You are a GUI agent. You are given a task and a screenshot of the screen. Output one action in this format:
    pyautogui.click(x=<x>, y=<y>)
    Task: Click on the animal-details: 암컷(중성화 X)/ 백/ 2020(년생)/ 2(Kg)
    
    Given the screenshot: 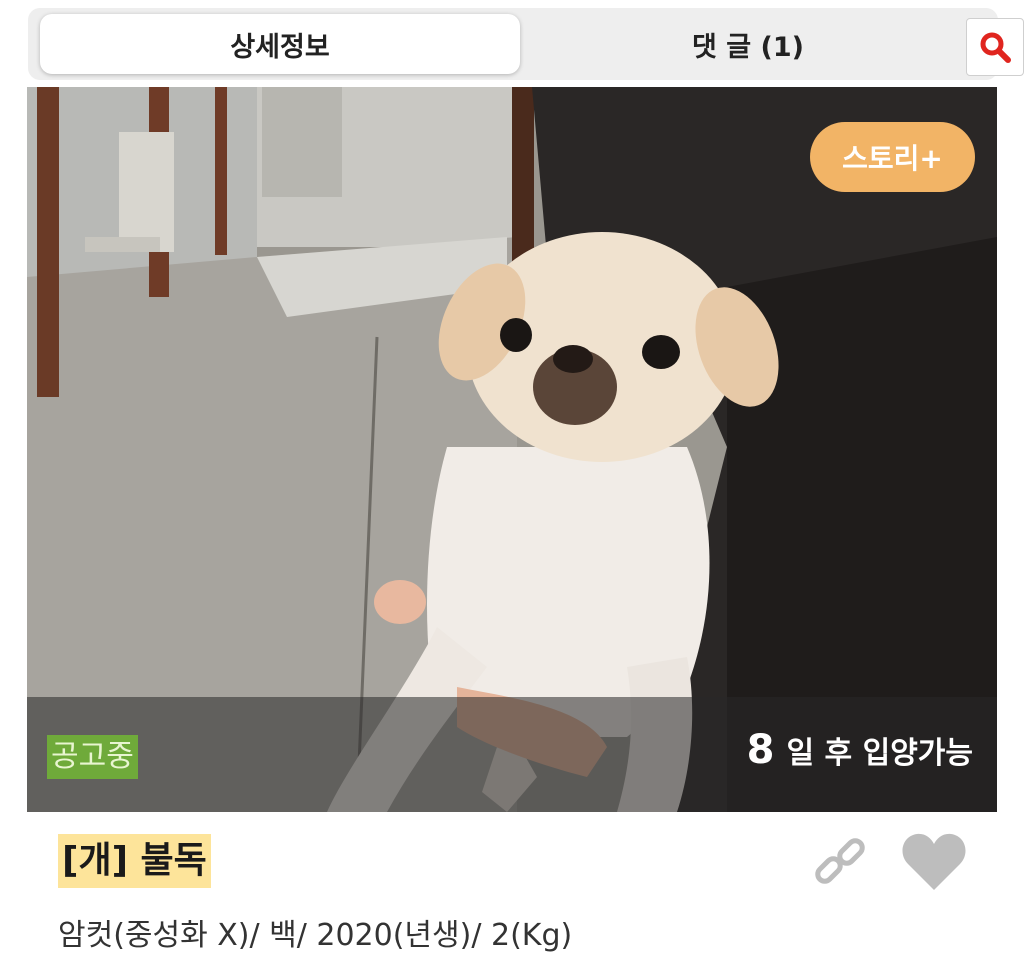 What is the action you would take?
    pyautogui.click(x=315, y=935)
    